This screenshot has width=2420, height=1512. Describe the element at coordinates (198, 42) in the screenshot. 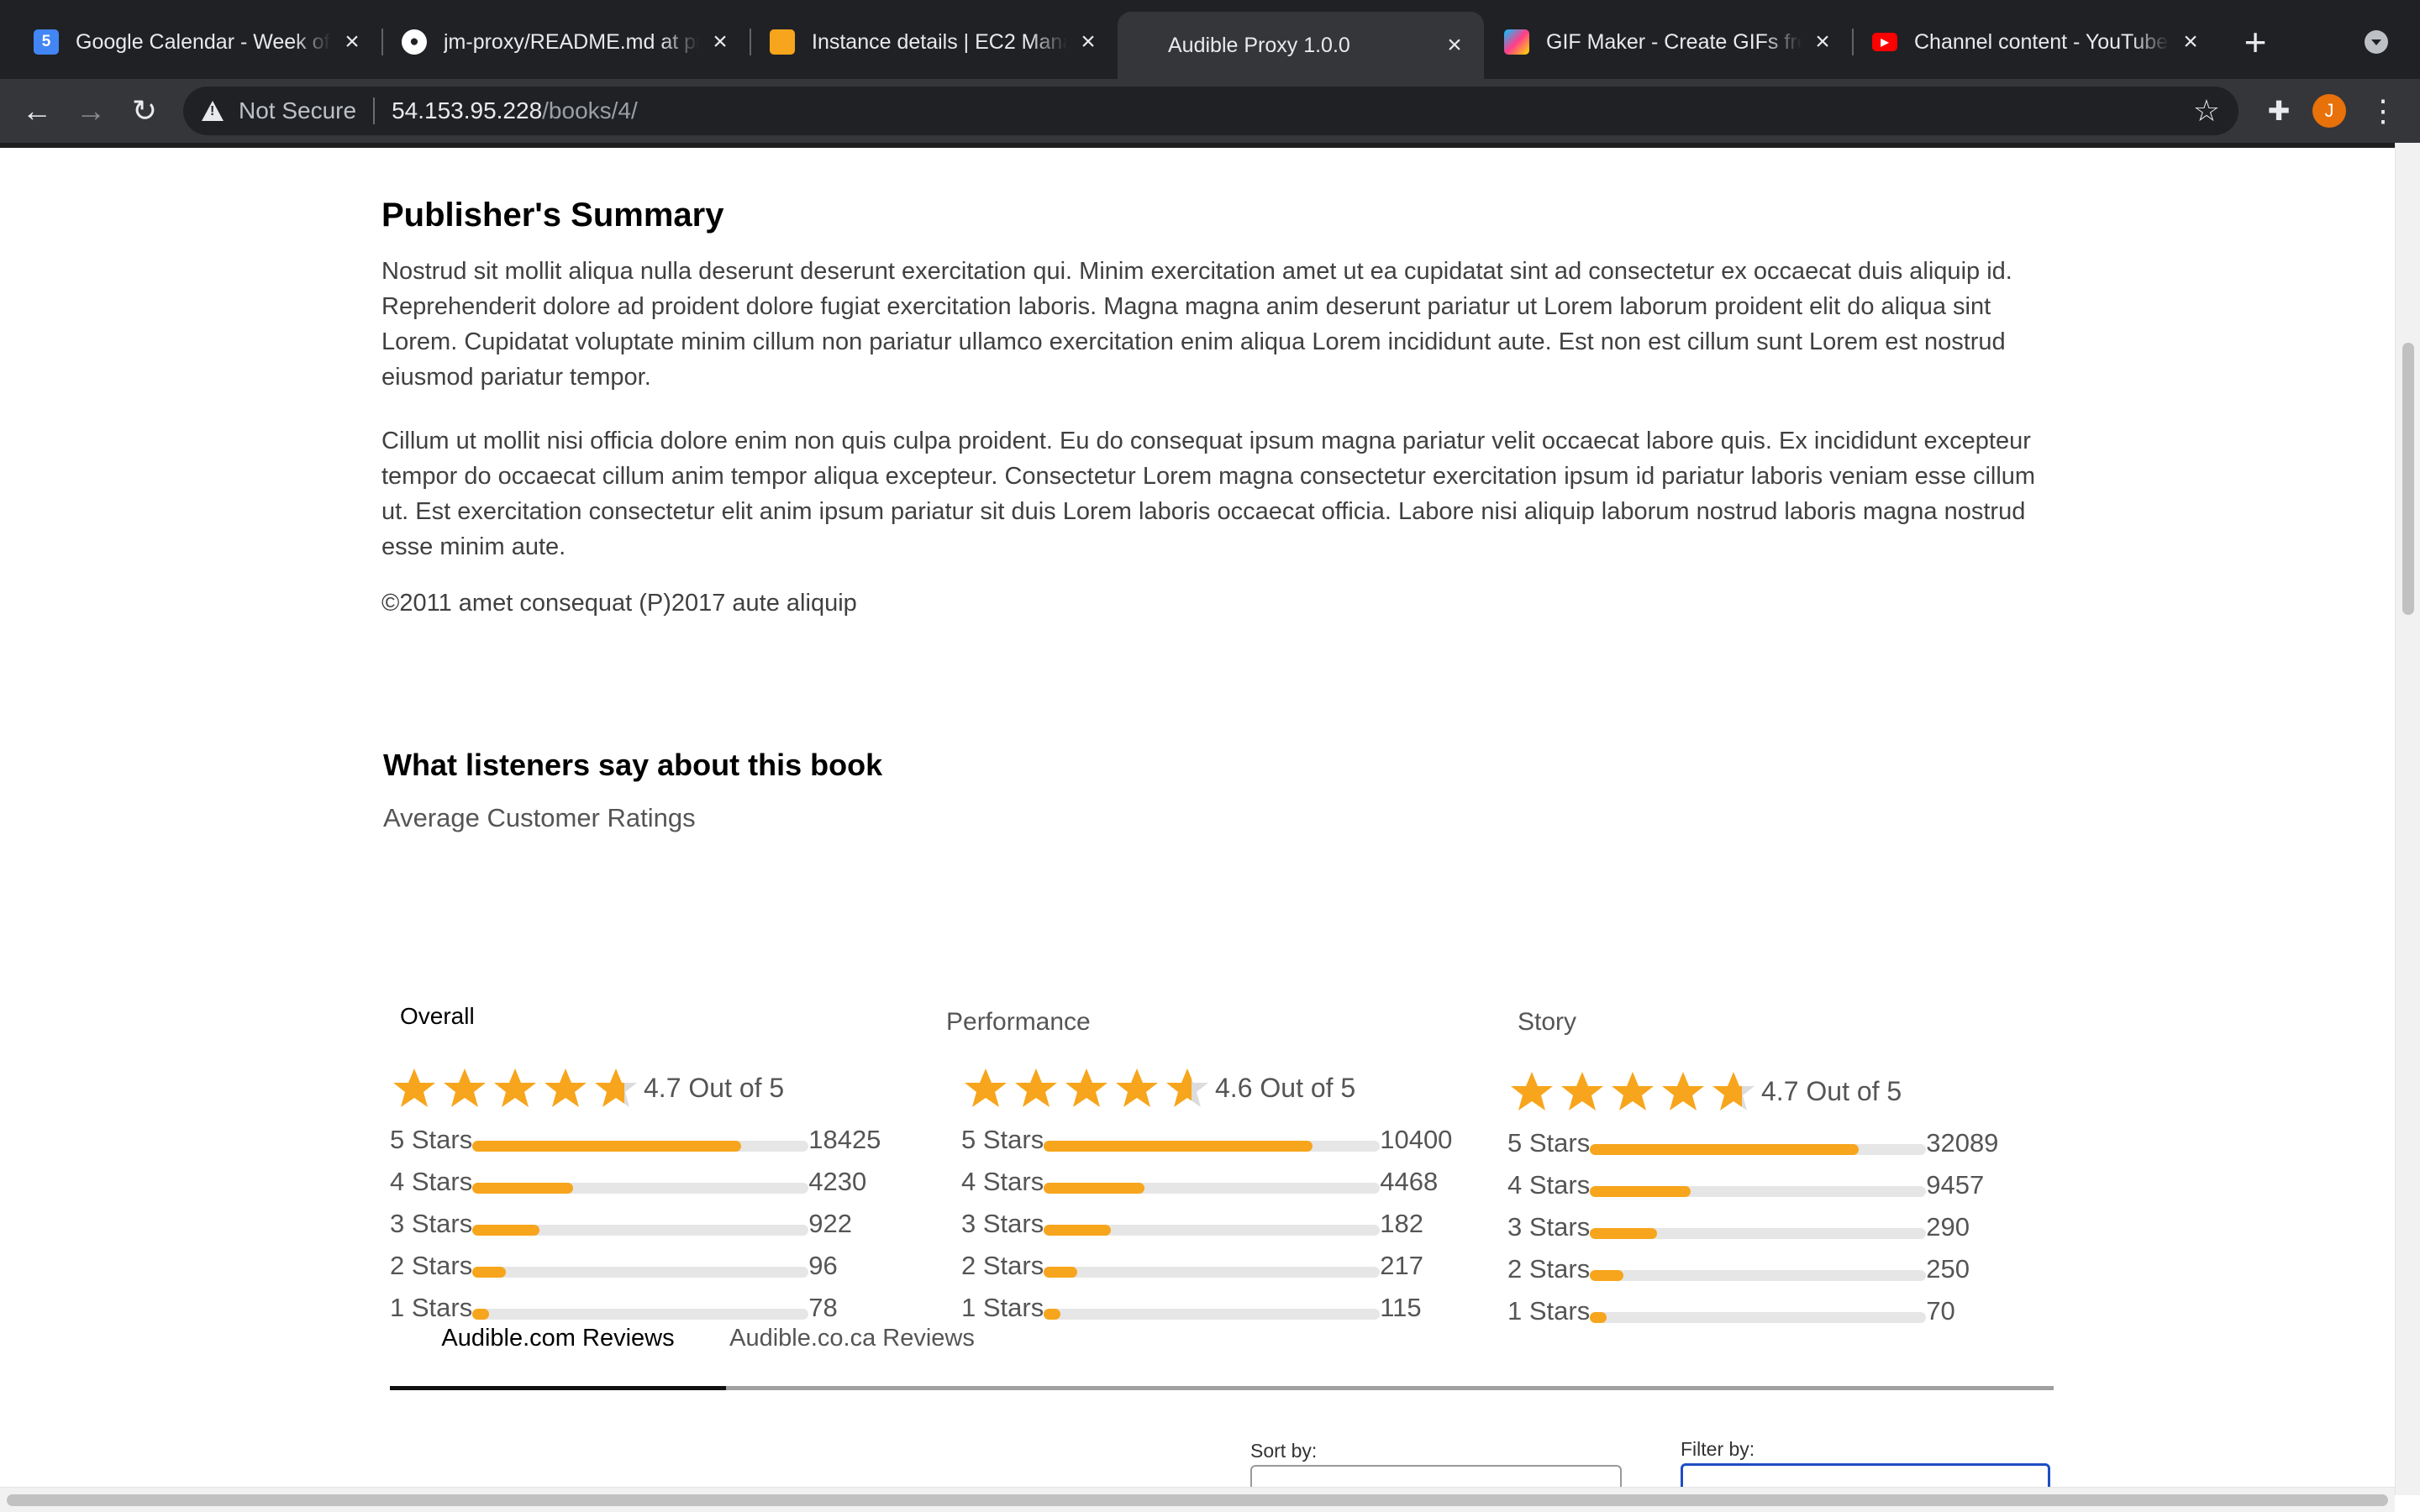

I see `browser-tab-google-calendar: 5 Google Calendar - Week of ×` at that location.